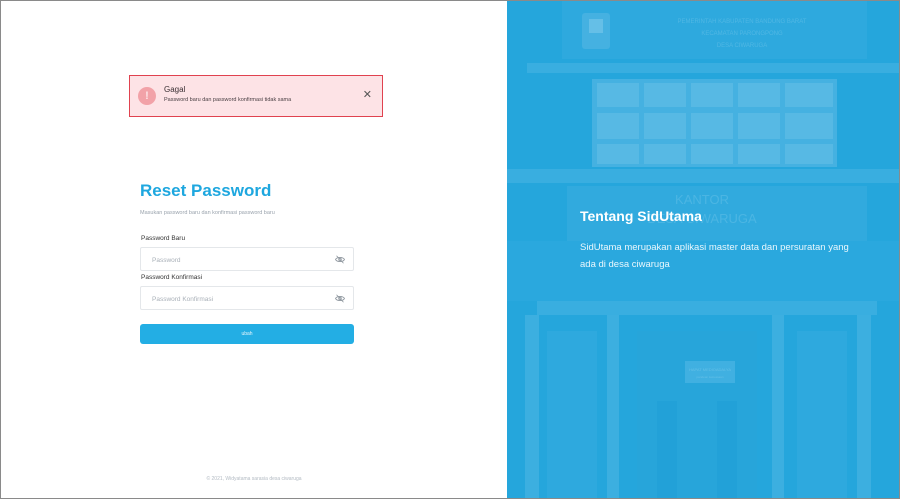  What do you see at coordinates (147, 96) in the screenshot?
I see `alert-circle-icon: !` at bounding box center [147, 96].